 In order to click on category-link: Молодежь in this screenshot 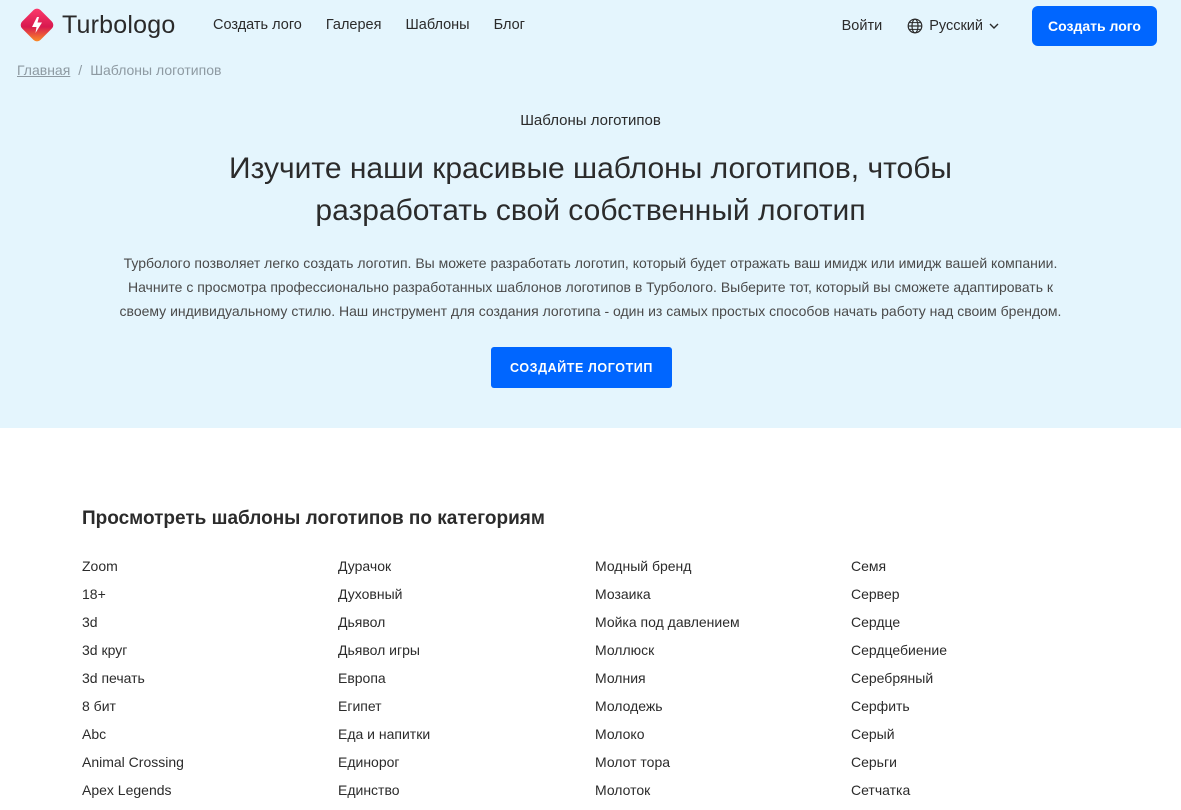, I will do `click(667, 712)`.